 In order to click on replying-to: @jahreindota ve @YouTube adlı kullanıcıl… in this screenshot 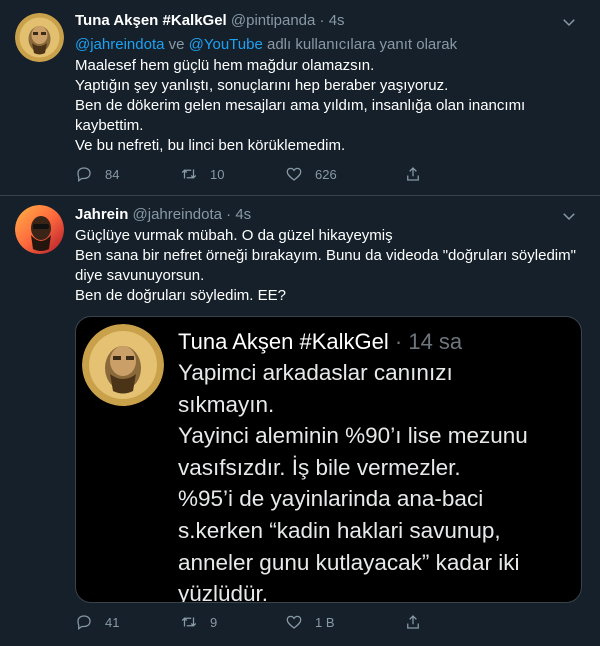, I will do `click(266, 45)`.